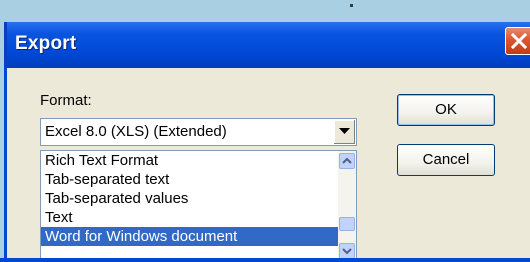 The width and height of the screenshot is (530, 262). Describe the element at coordinates (265, 260) in the screenshot. I see `dialog-bottom-edge` at that location.